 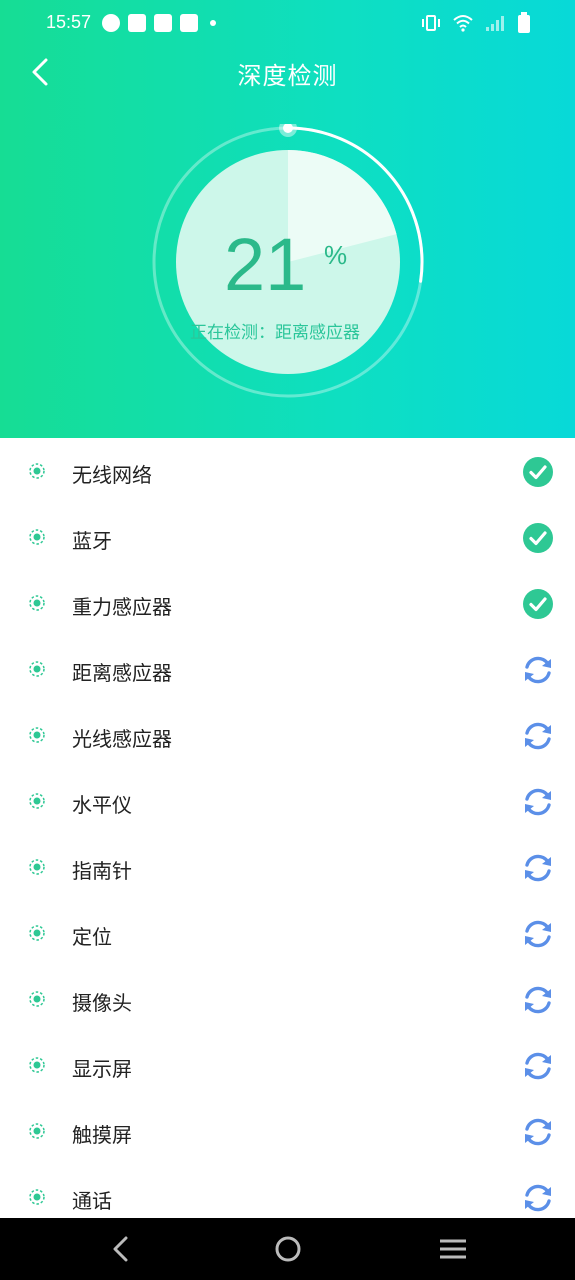 I want to click on list-item: 重力感应器, so click(x=287, y=605).